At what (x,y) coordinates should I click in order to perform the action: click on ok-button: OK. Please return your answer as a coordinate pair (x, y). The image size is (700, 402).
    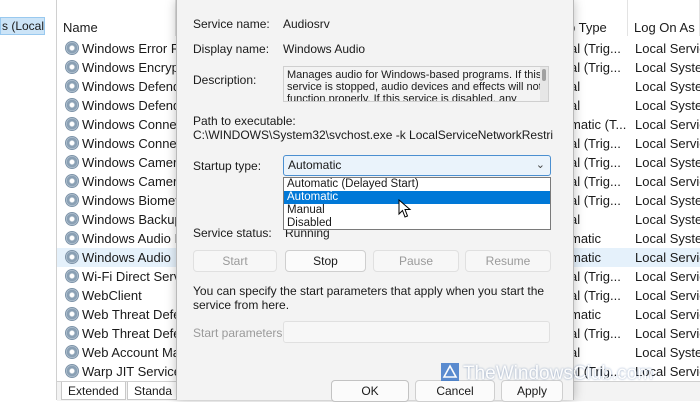
    Looking at the image, I should click on (370, 391).